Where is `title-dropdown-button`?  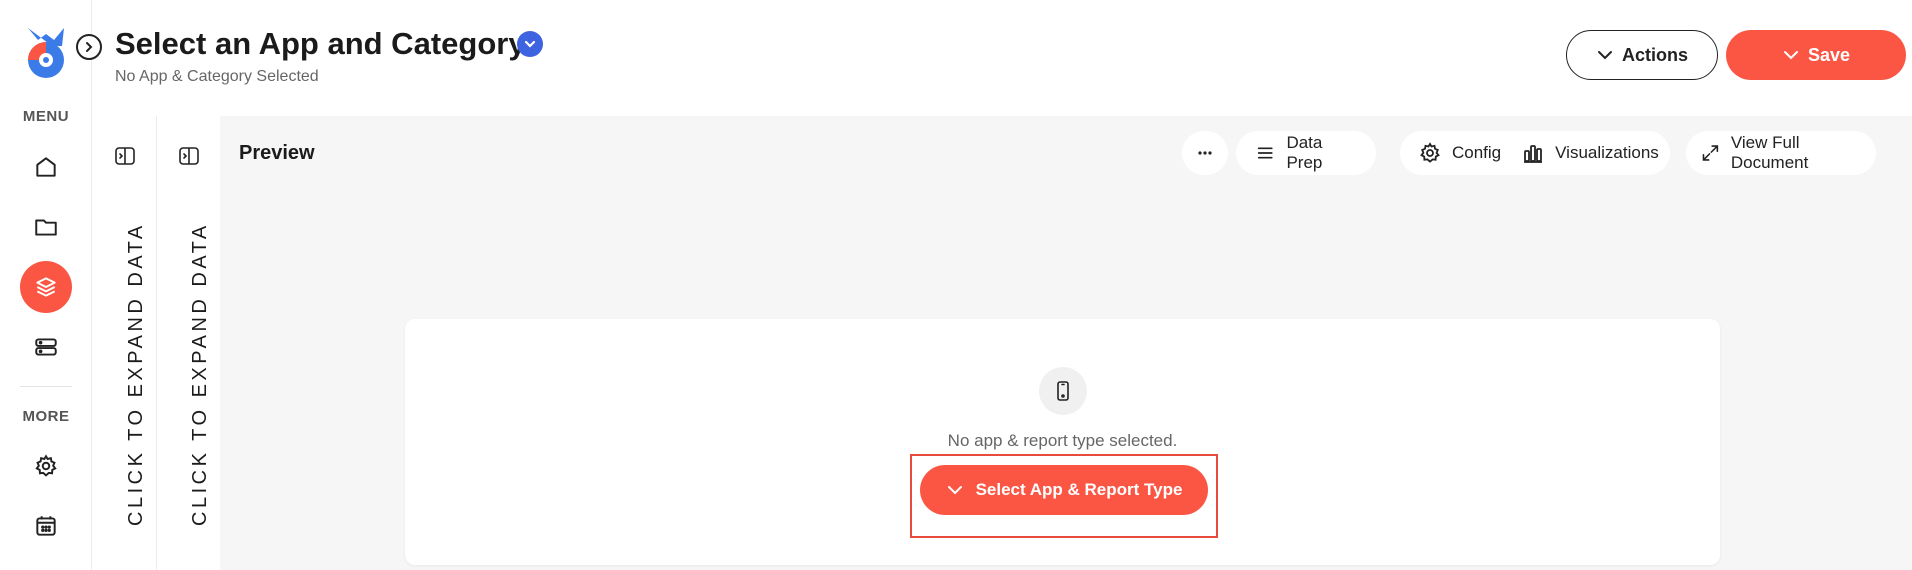
title-dropdown-button is located at coordinates (530, 44).